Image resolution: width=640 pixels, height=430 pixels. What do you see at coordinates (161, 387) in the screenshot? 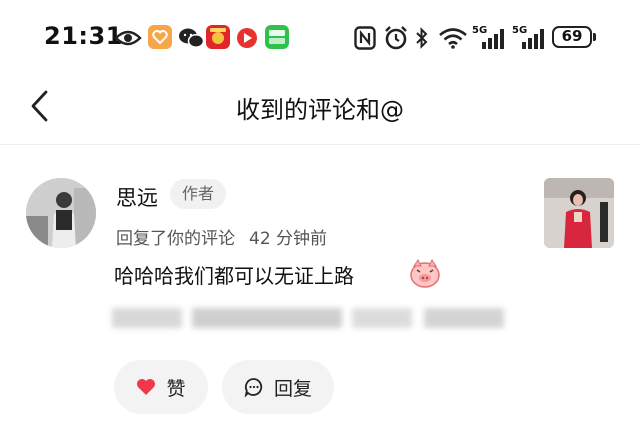
I see `like-button: 赞` at bounding box center [161, 387].